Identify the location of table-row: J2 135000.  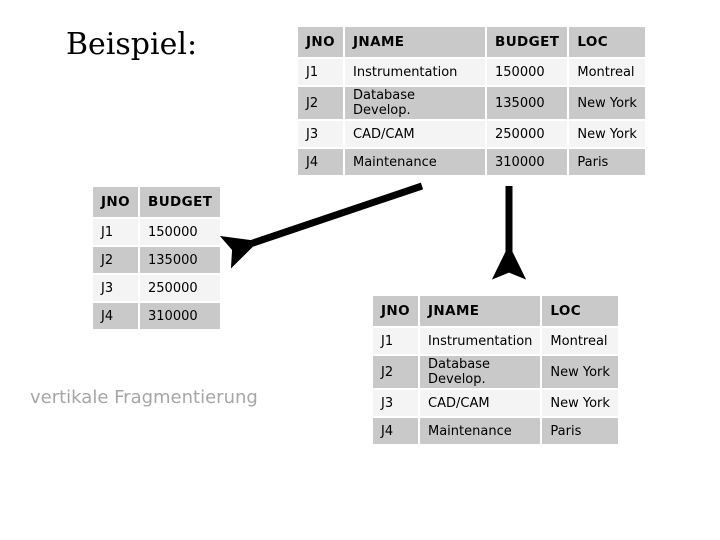
(157, 260).